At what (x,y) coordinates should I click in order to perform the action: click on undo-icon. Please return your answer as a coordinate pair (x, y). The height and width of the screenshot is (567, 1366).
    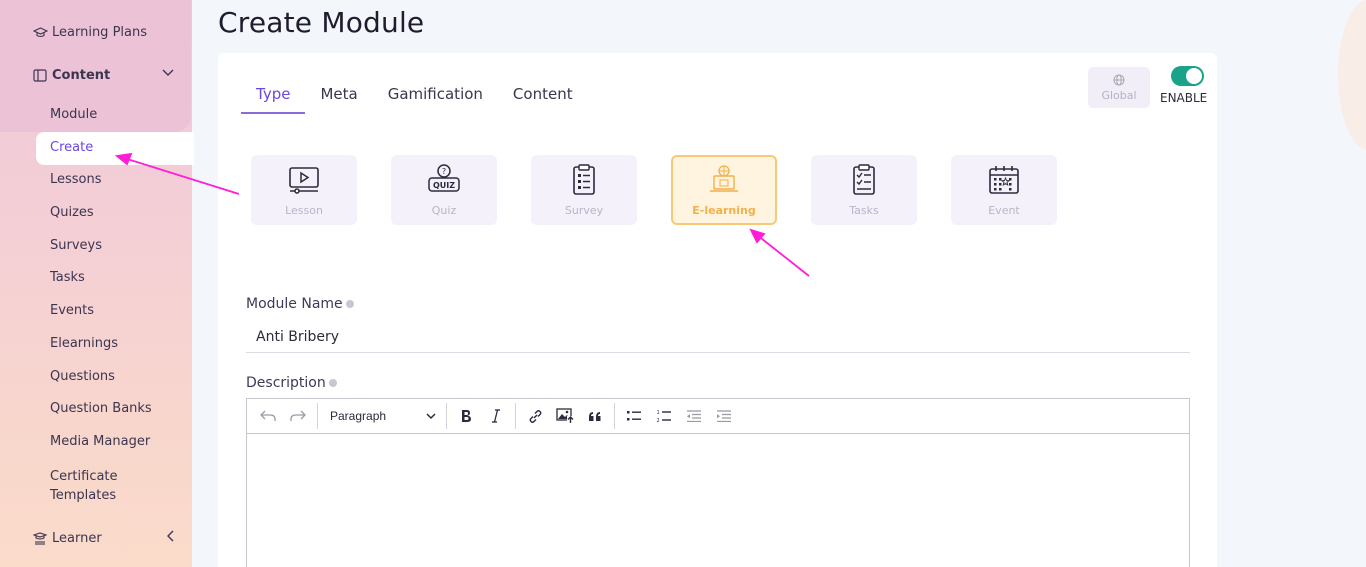
    Looking at the image, I should click on (268, 415).